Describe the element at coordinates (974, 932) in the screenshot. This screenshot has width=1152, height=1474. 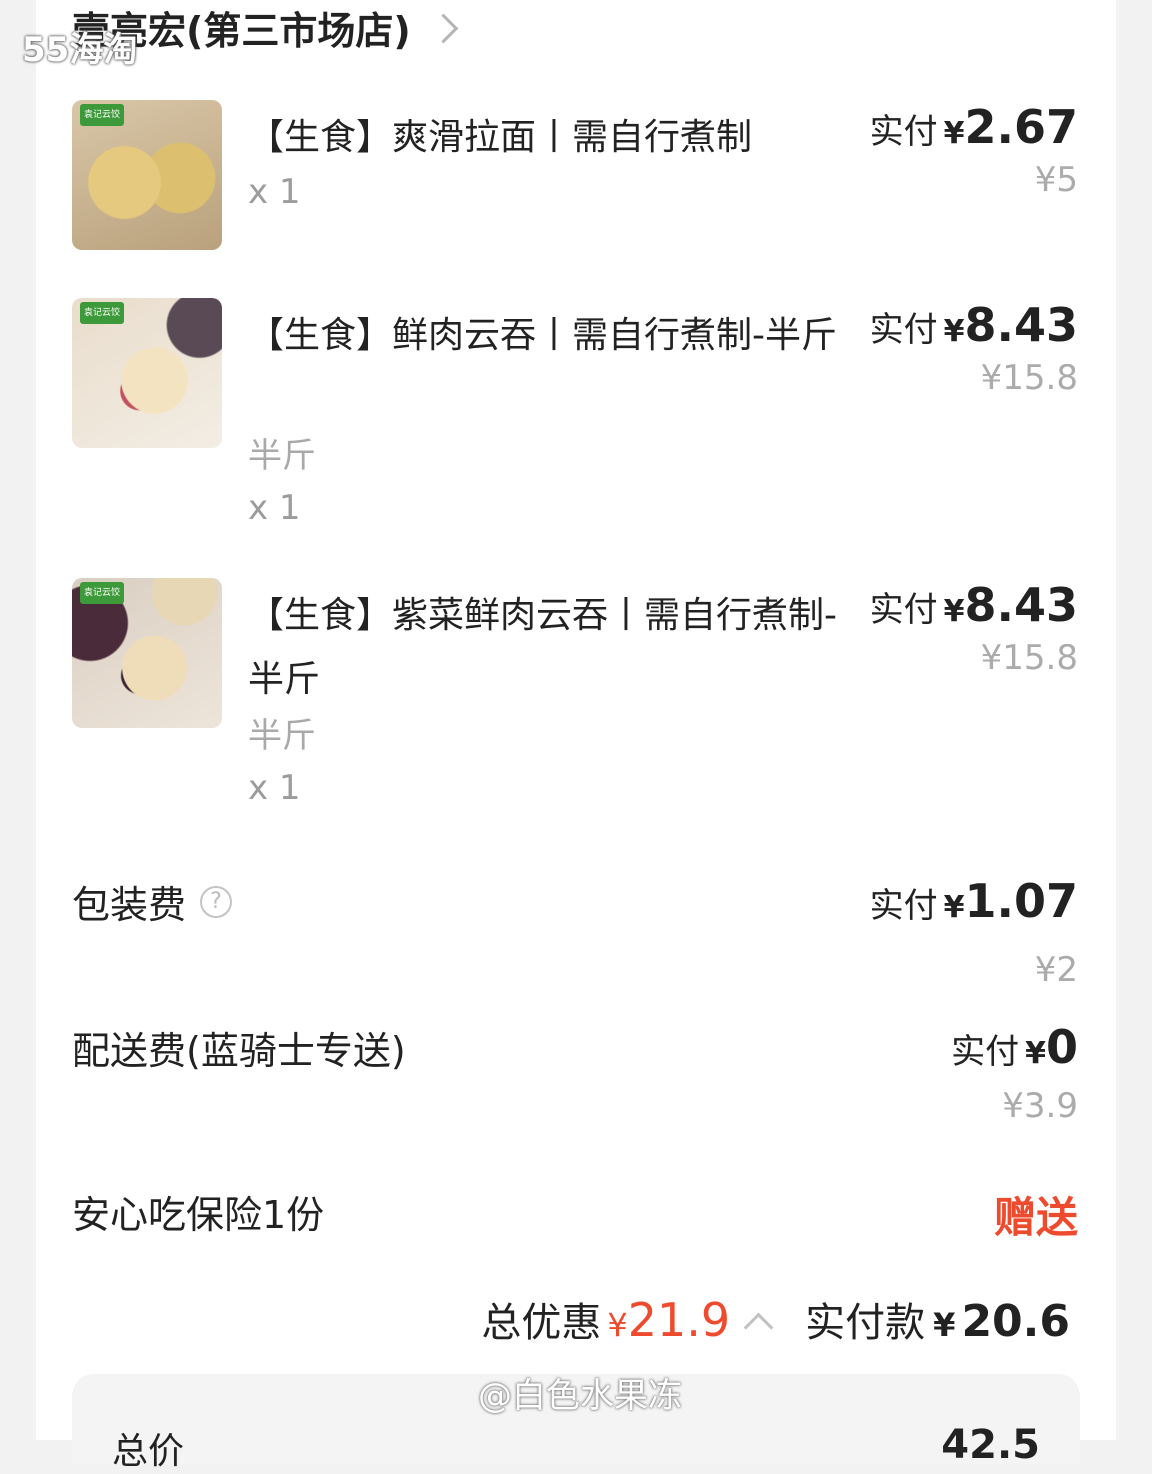
I see `price-column: 实付 ¥1.07 ¥2` at that location.